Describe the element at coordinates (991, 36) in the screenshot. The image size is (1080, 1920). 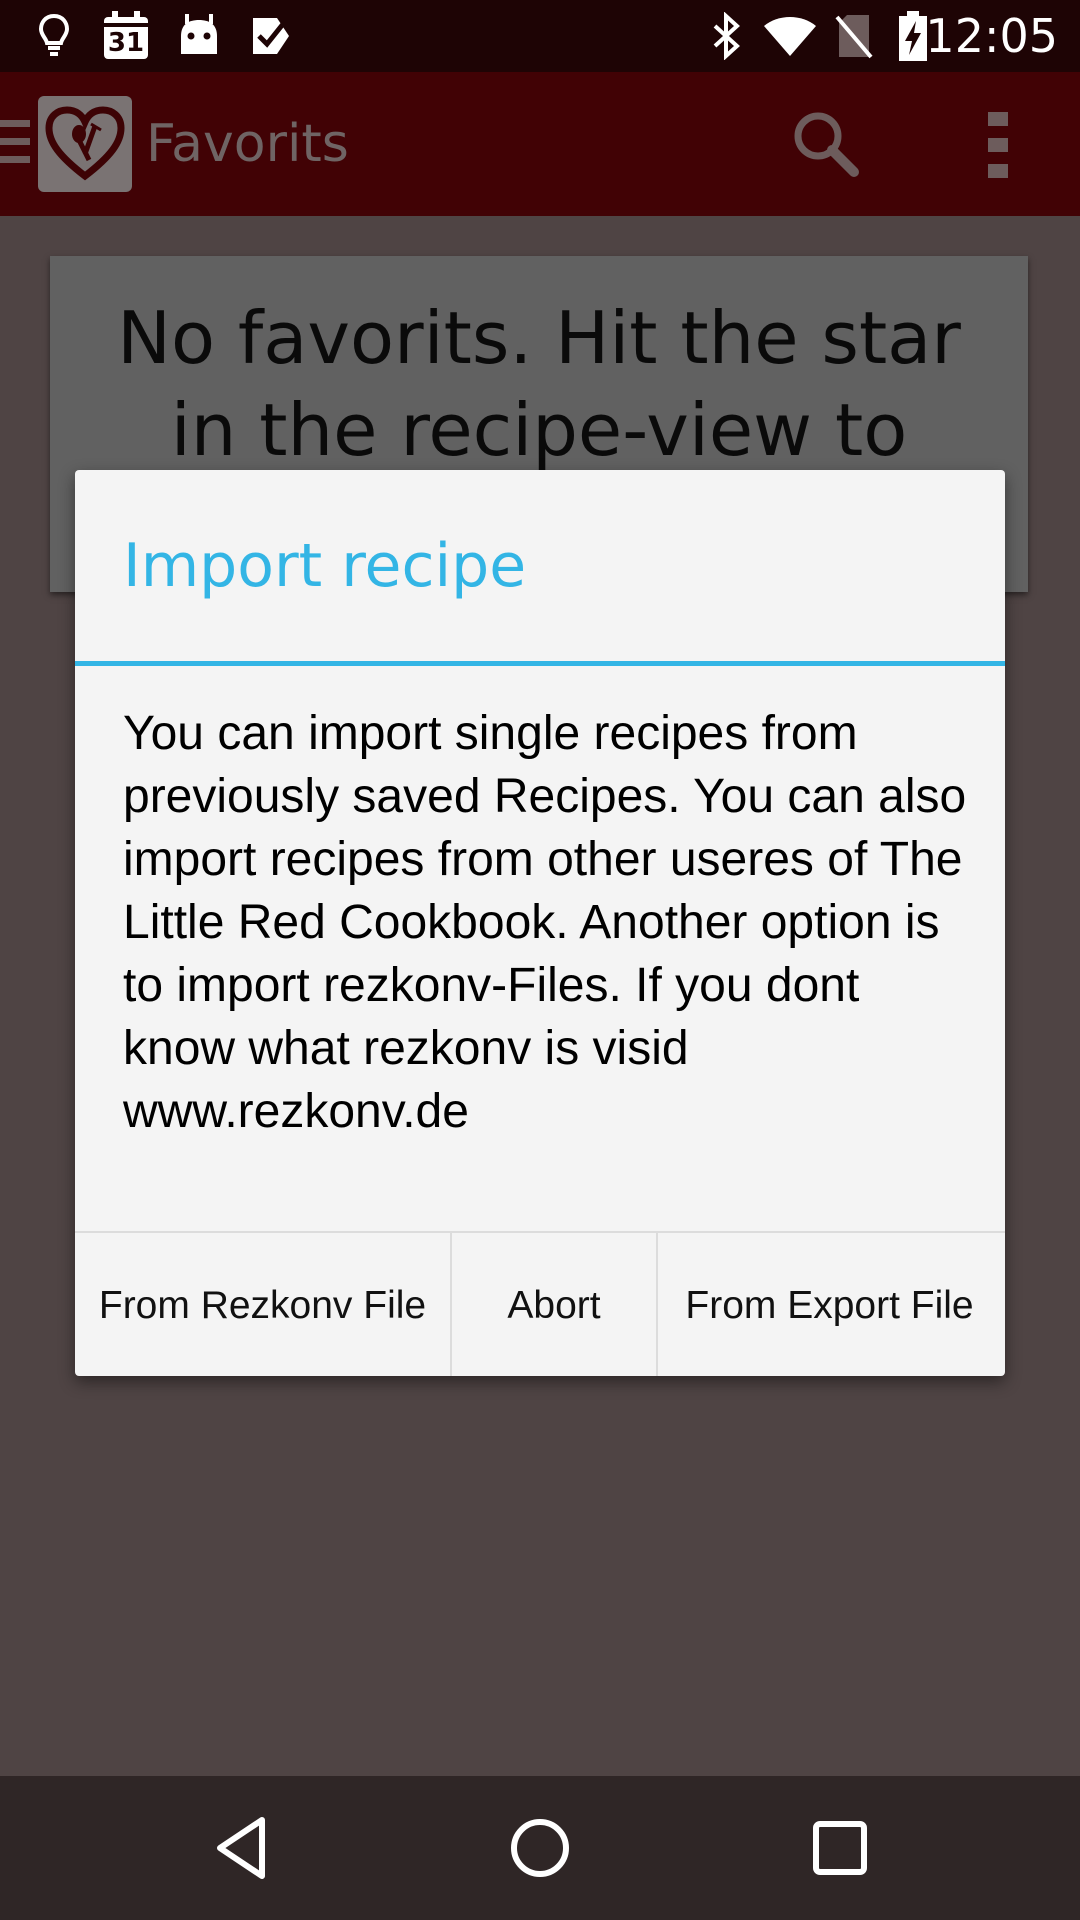
I see `clock: 12:05` at that location.